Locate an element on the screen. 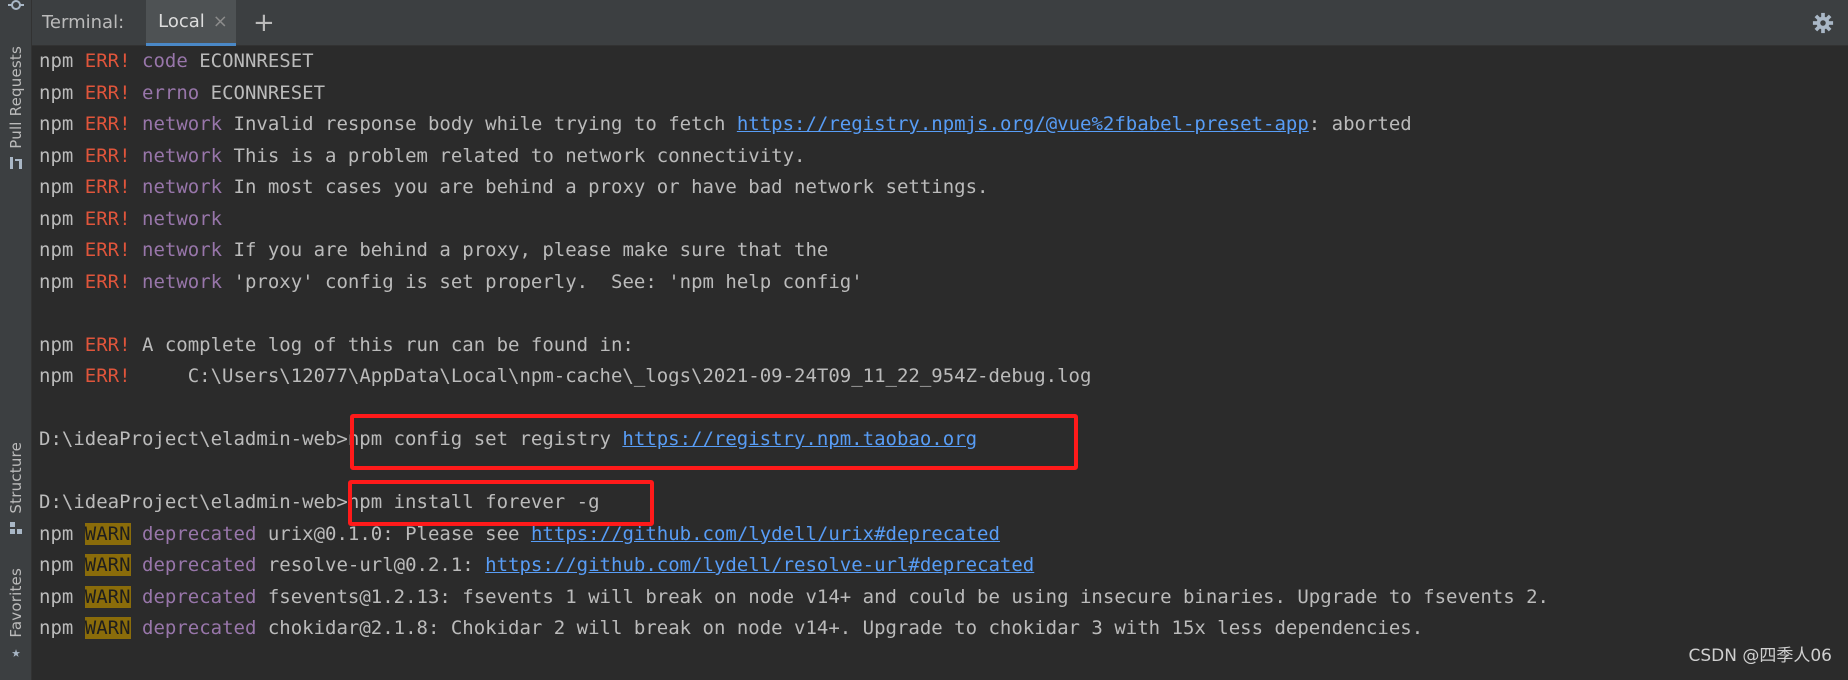 This screenshot has width=1848, height=680. highlight-box-registry-command is located at coordinates (714, 442).